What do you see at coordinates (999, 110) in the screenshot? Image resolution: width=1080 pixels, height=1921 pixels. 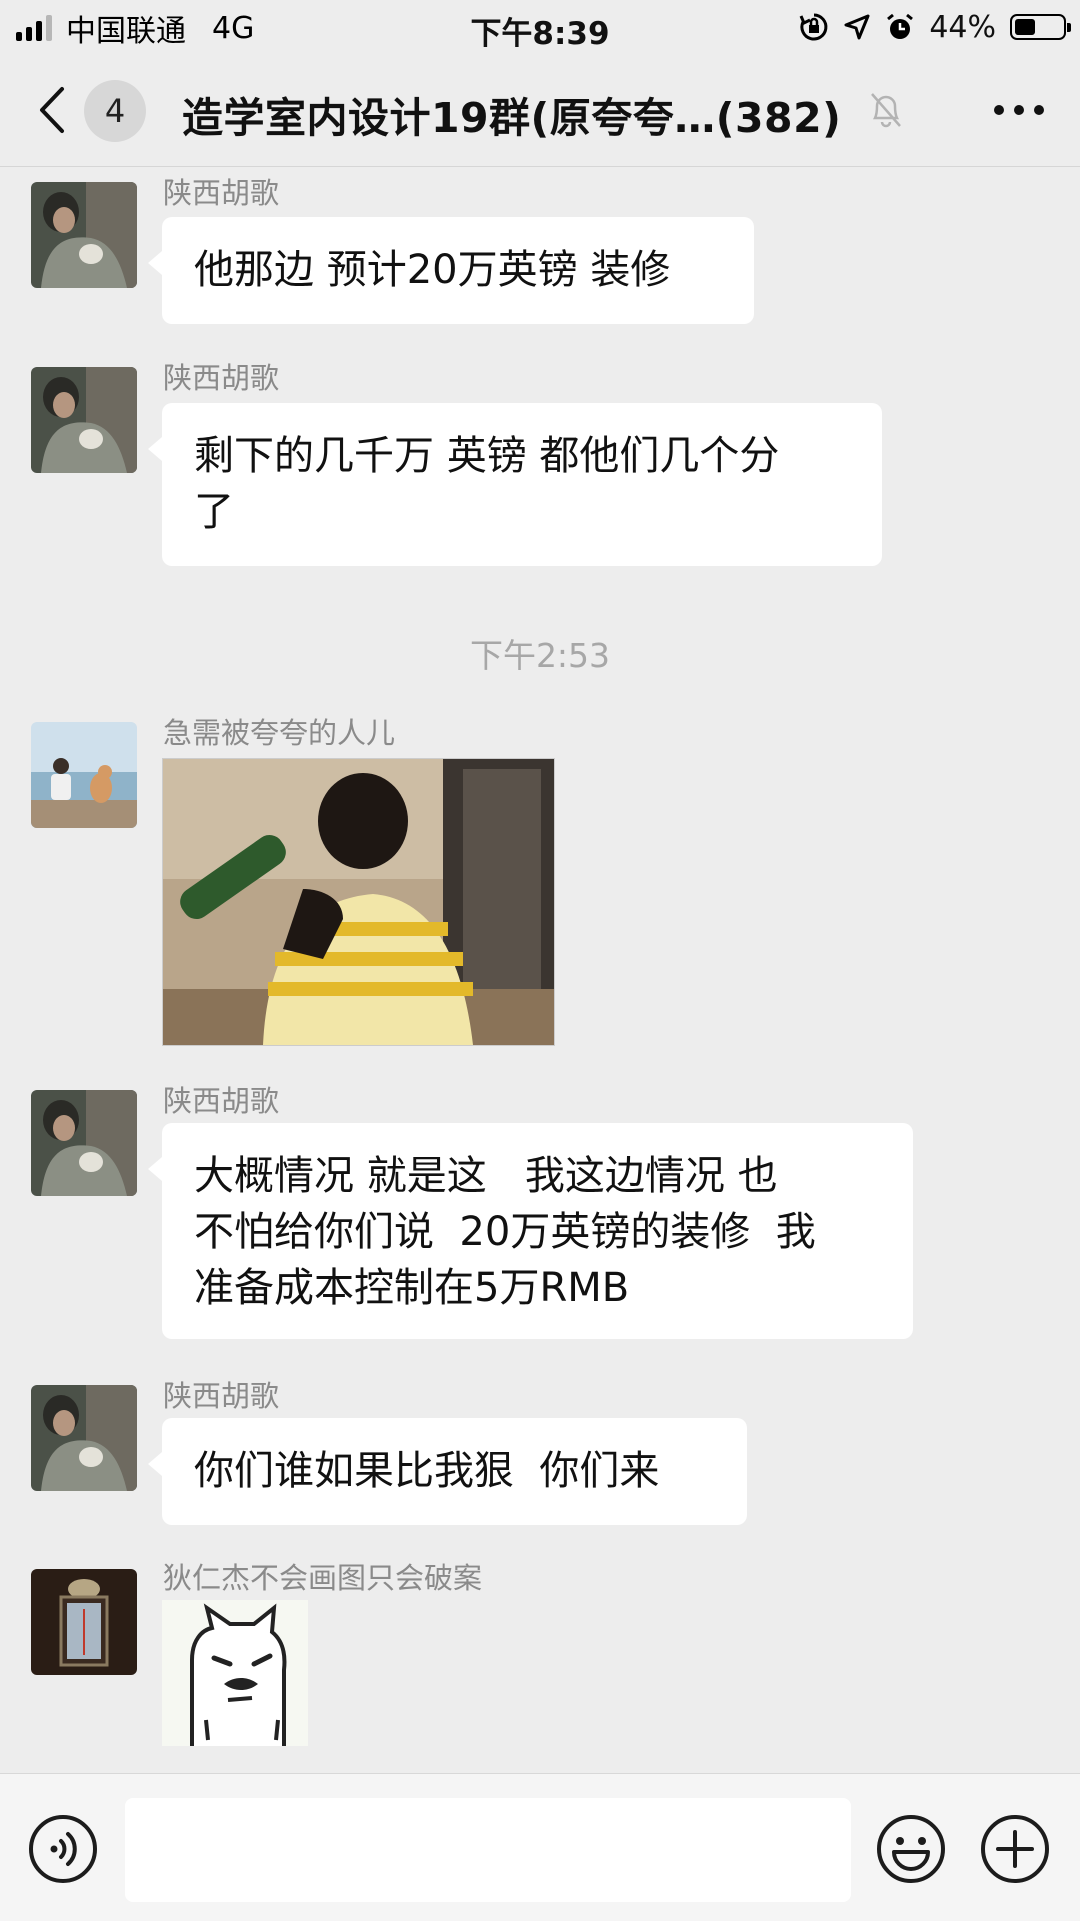 I see `ellipsis-icon` at bounding box center [999, 110].